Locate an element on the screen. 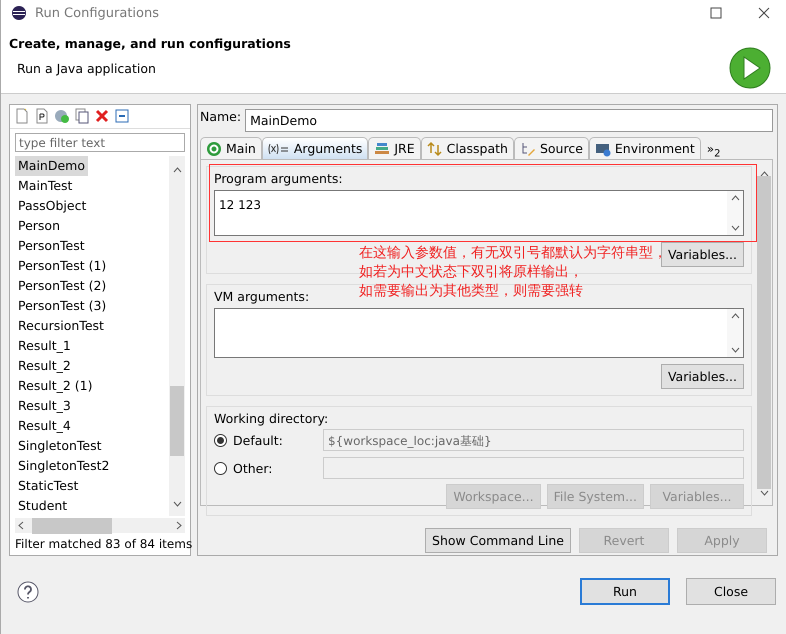 This screenshot has height=634, width=786. configuration-item: Result_2 is located at coordinates (44, 366).